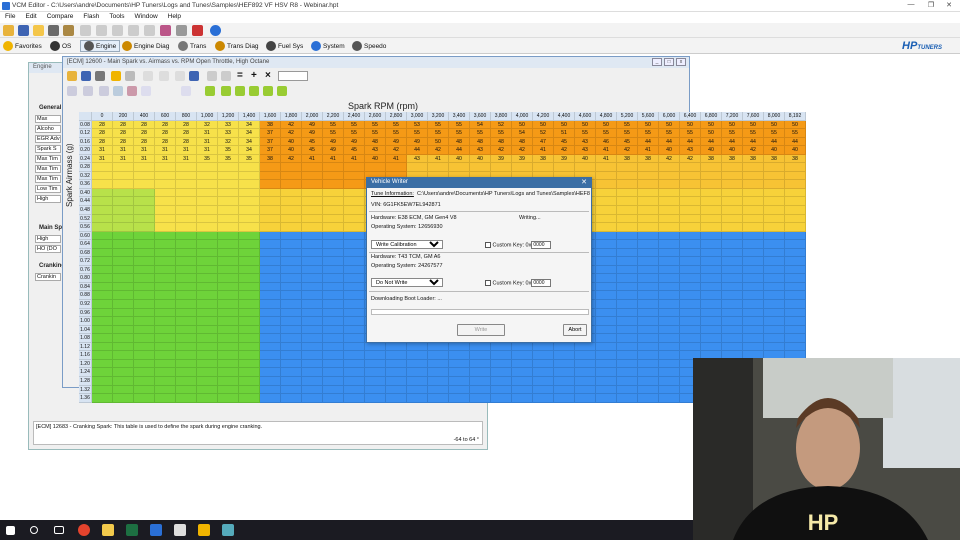 Image resolution: width=960 pixels, height=540 pixels. I want to click on table-cell: 50, so click(711, 133).